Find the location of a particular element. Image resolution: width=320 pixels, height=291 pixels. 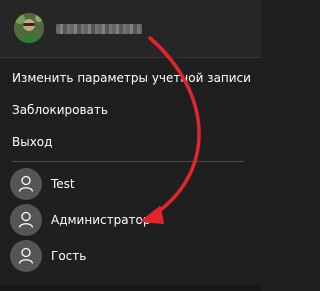

menu-bottom-edge is located at coordinates (130, 288).